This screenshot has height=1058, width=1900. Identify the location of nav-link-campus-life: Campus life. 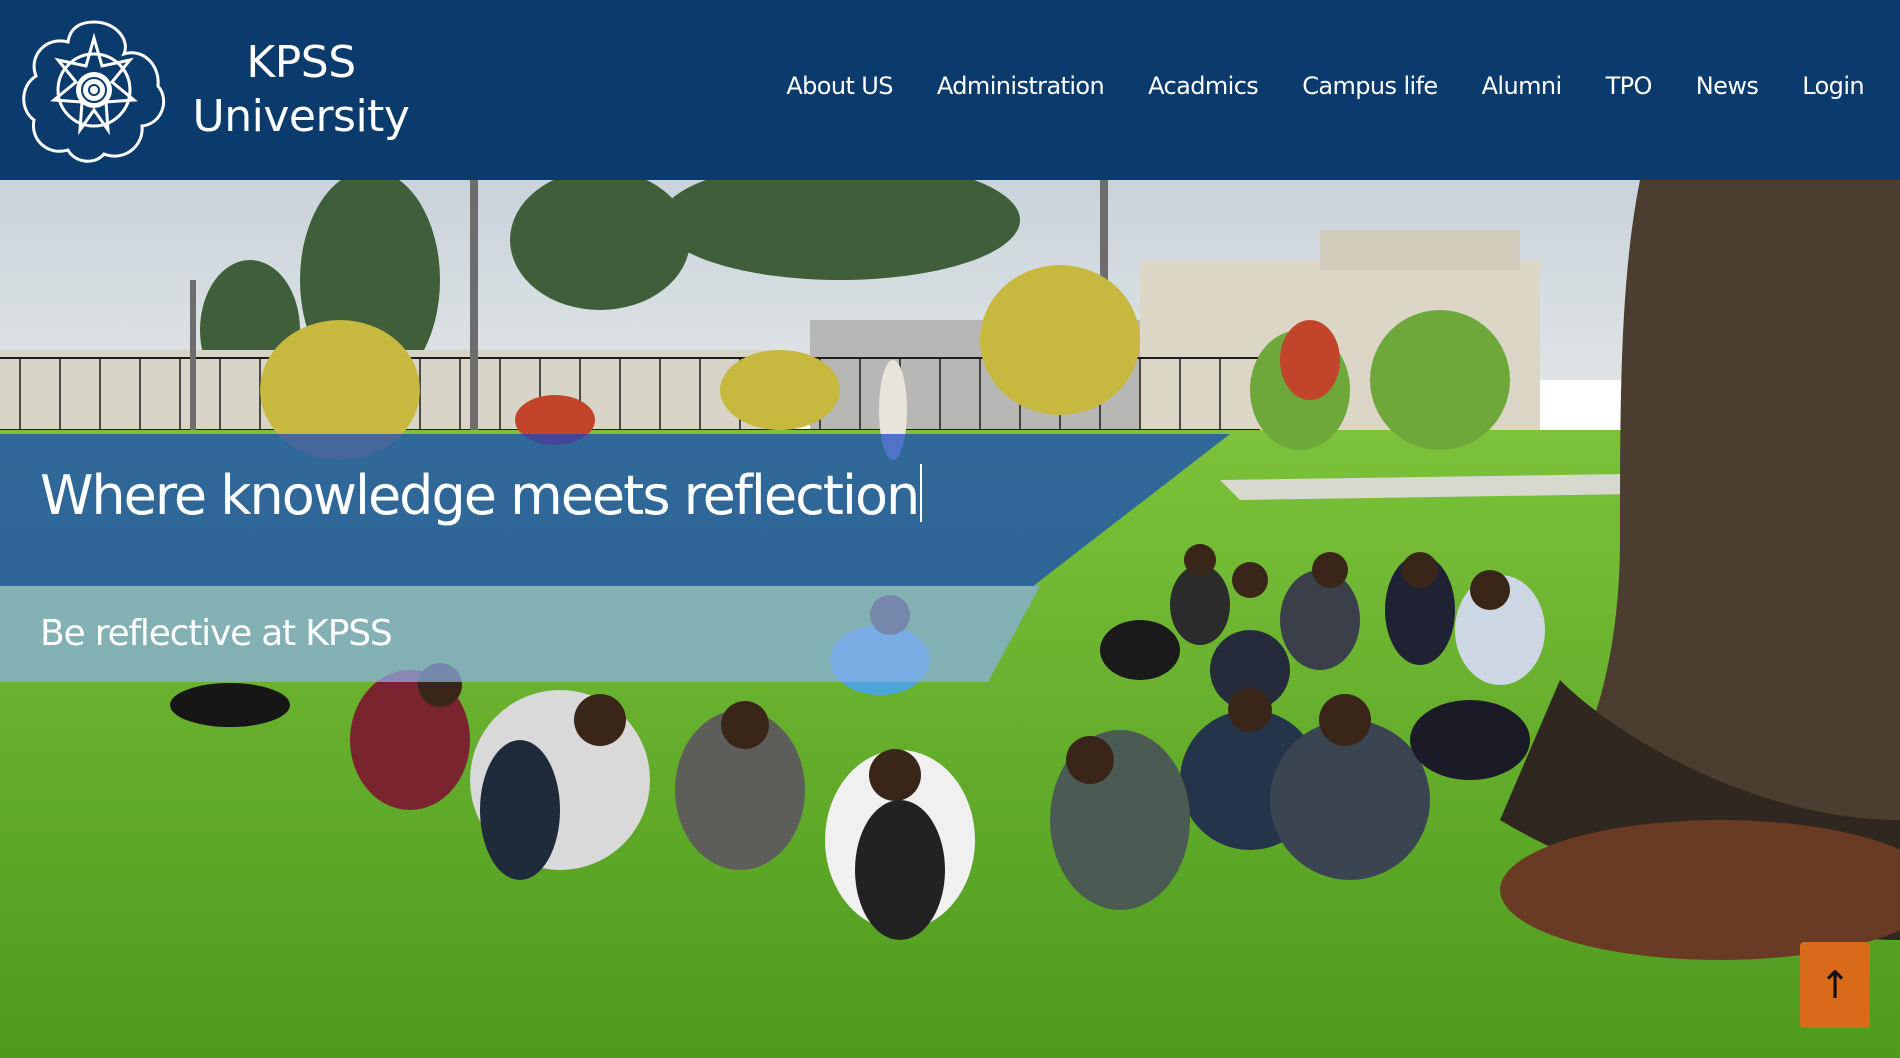
(1370, 86).